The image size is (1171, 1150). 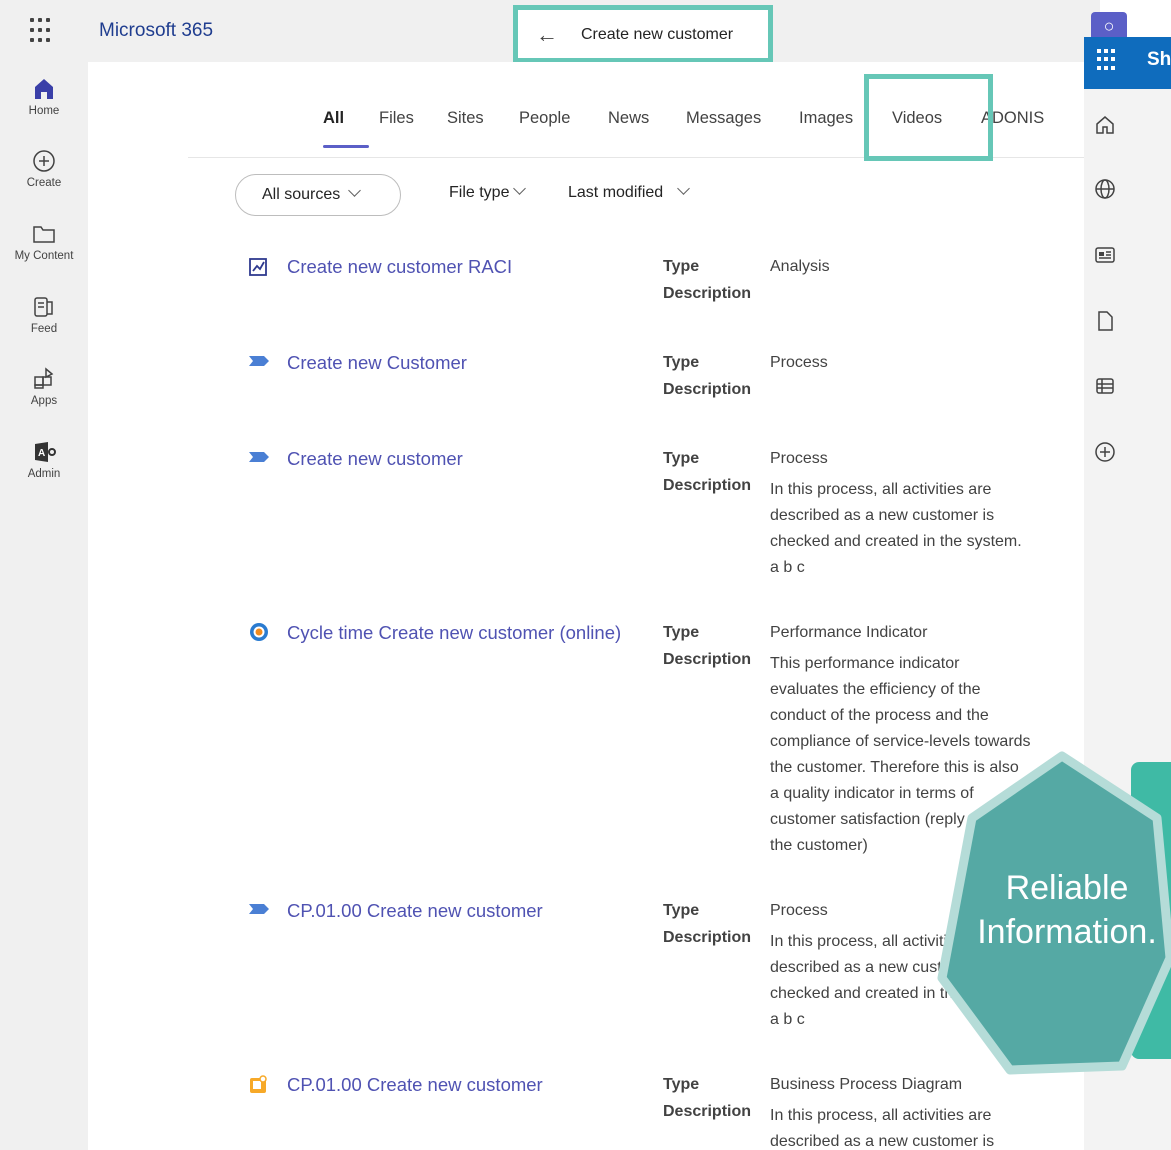 I want to click on search-box: ← Create new customer, so click(x=643, y=34).